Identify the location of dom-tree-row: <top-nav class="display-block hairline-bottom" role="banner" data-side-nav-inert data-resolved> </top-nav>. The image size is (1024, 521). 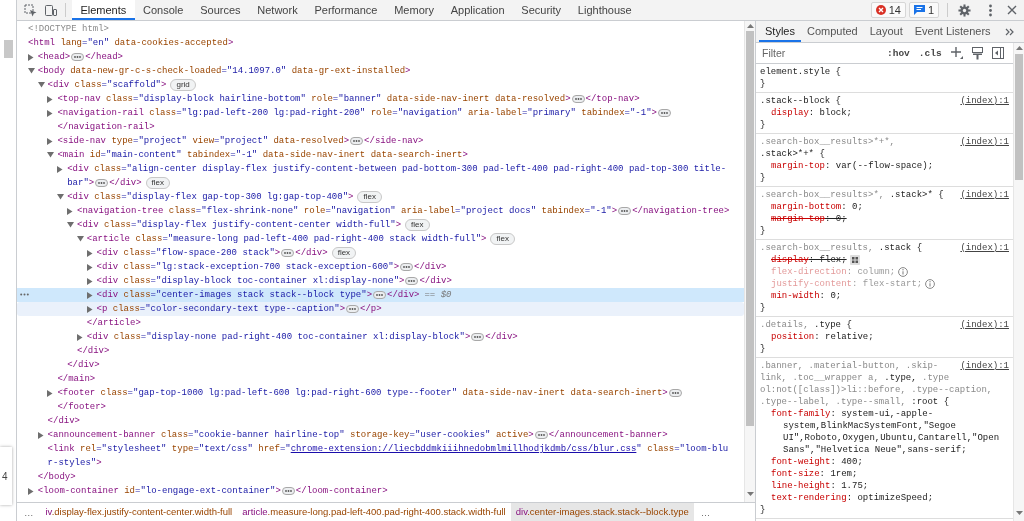
(380, 99).